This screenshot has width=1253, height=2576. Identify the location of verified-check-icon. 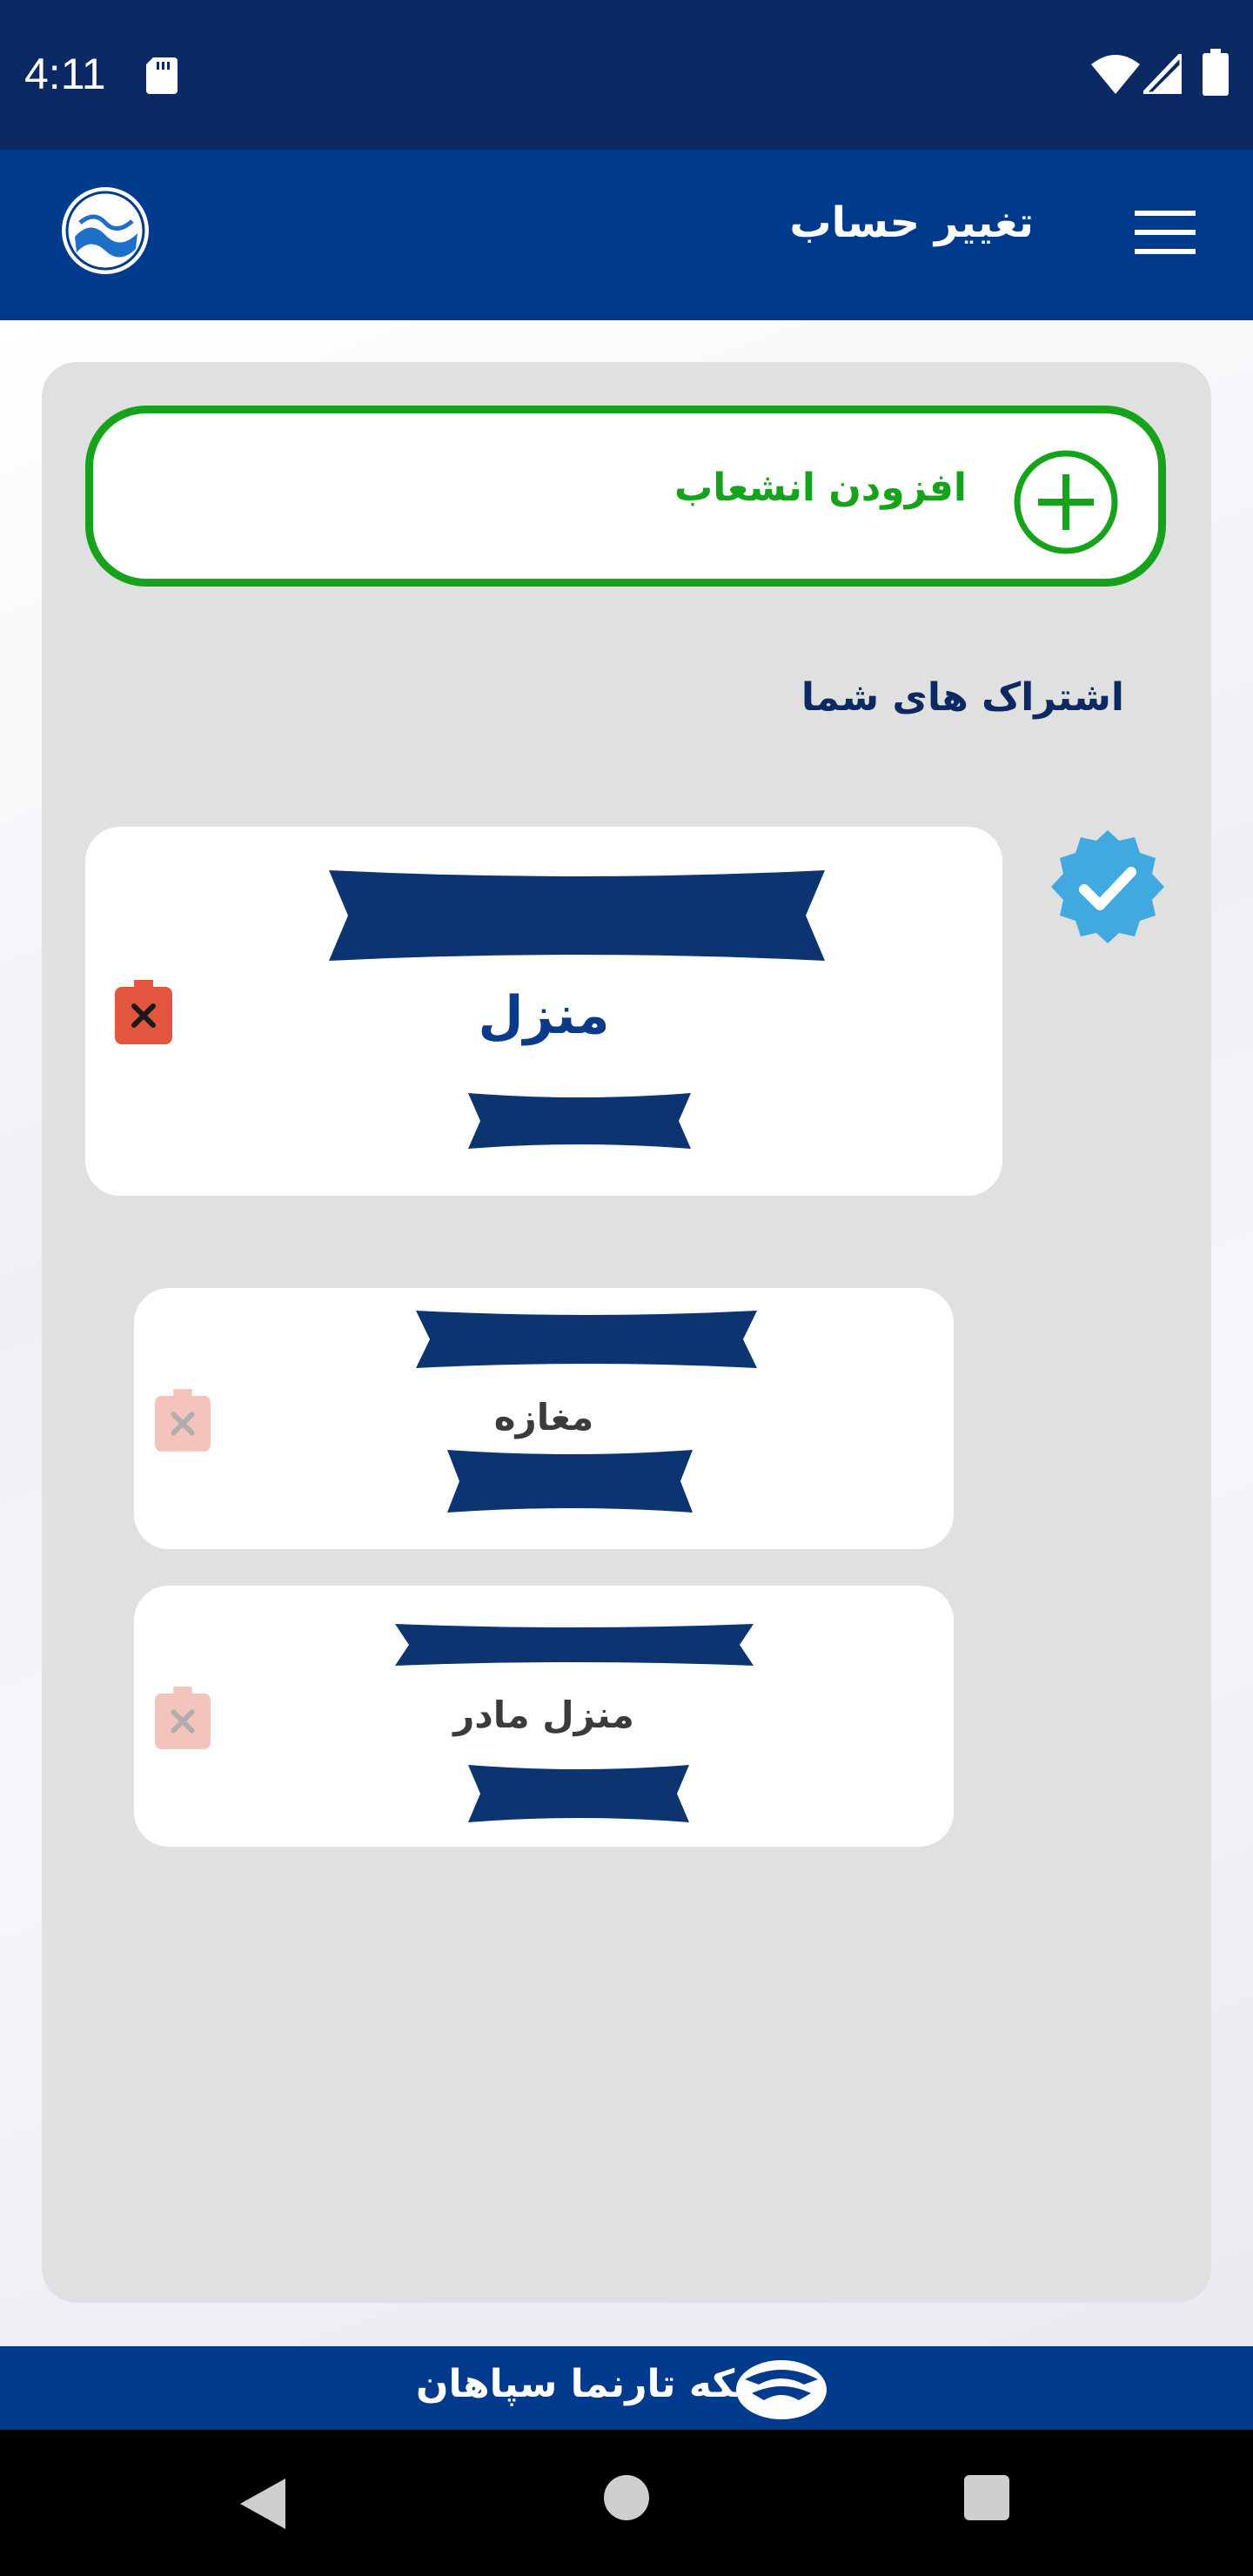
(1107, 886).